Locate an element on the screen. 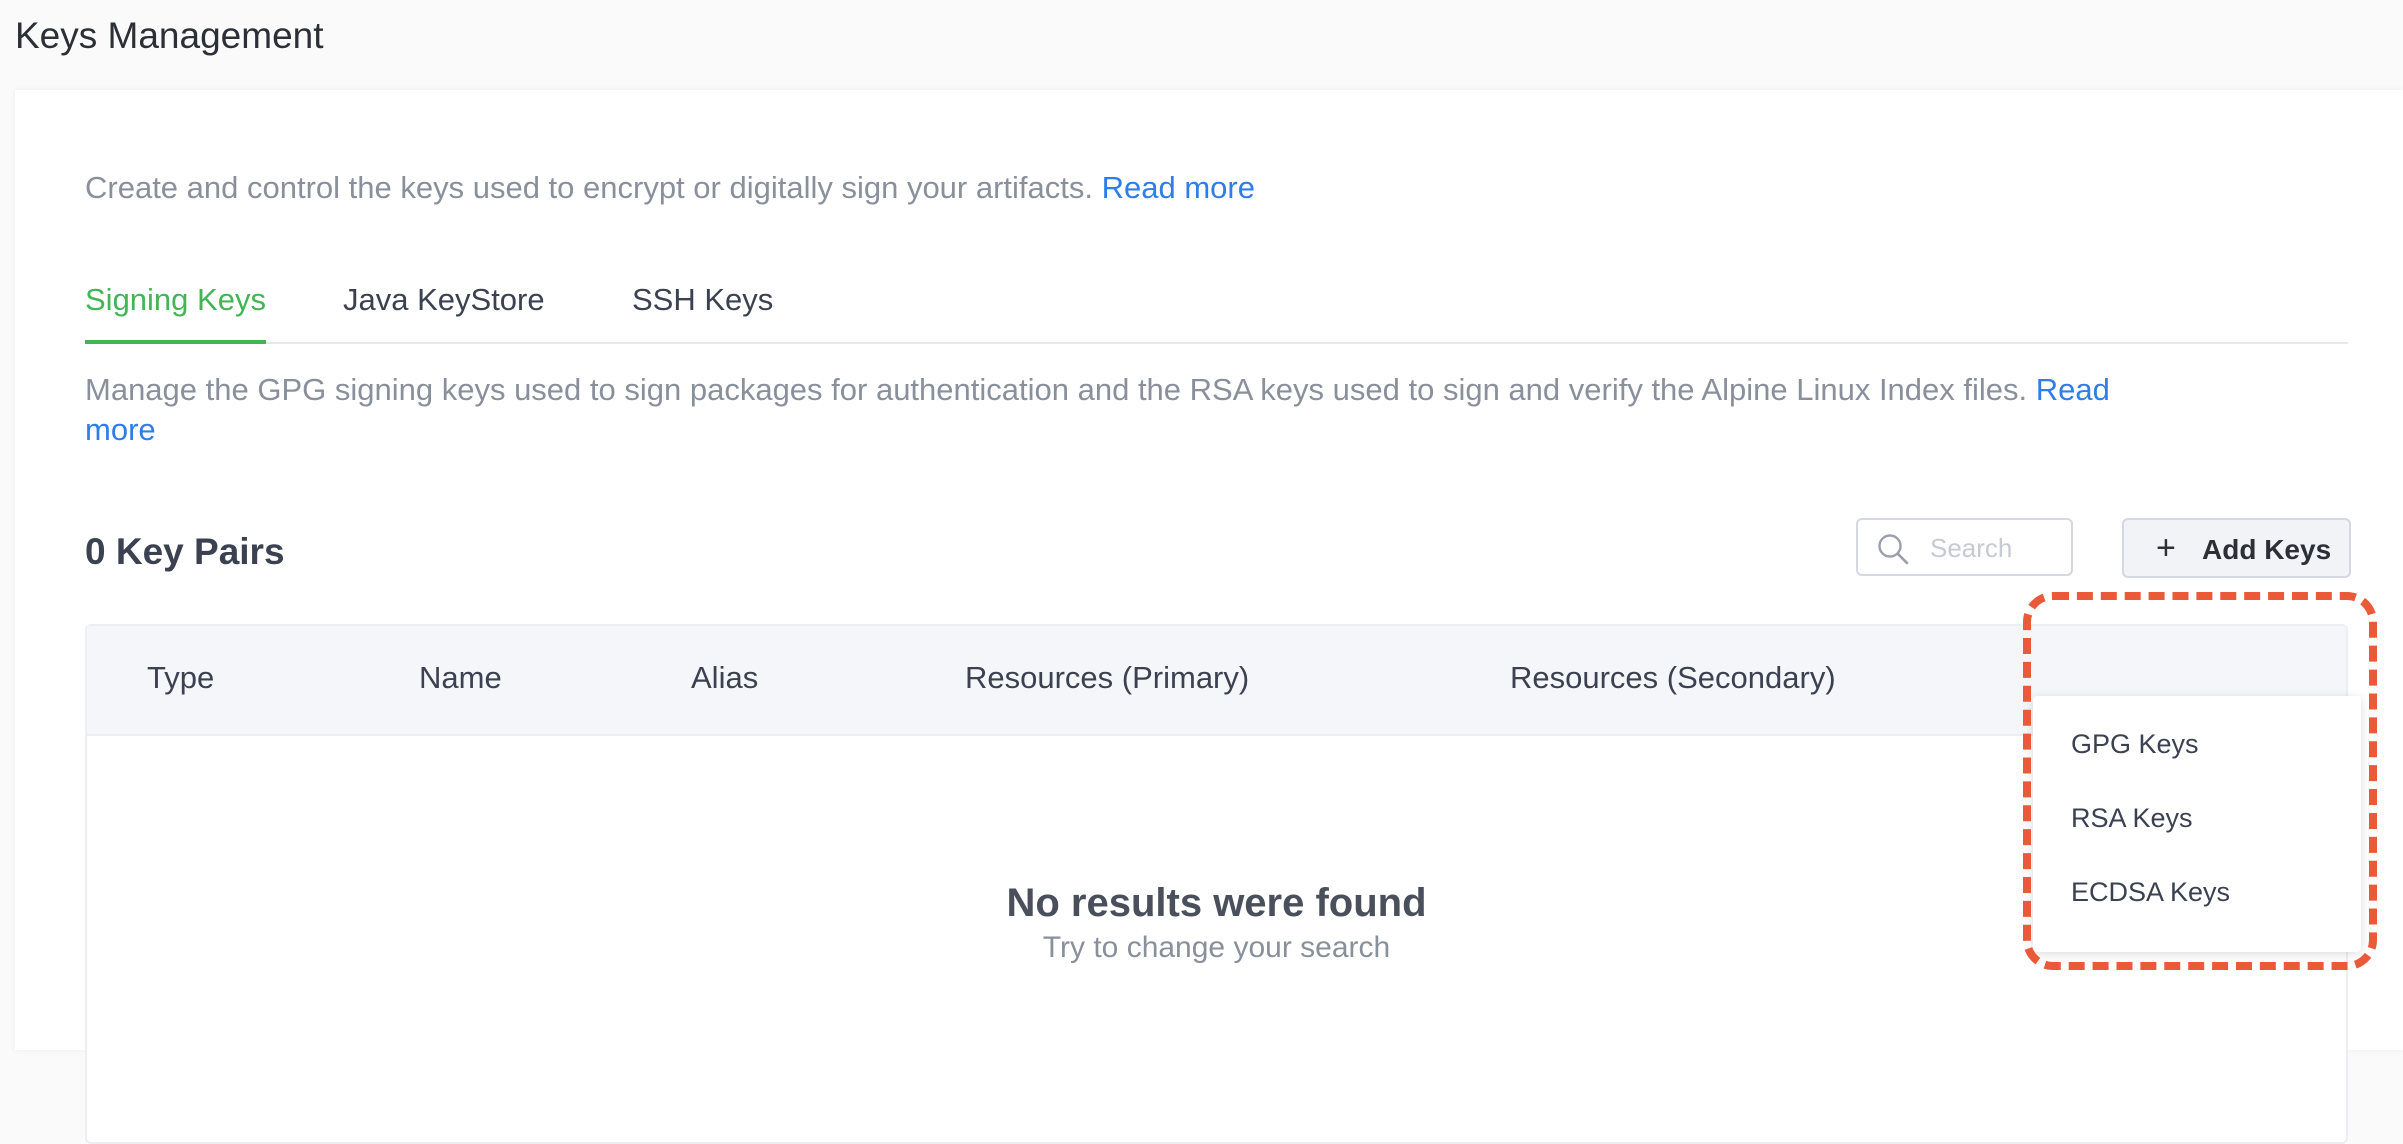 The height and width of the screenshot is (1144, 2403). tab-signing-keys: Signing Keys is located at coordinates (175, 307).